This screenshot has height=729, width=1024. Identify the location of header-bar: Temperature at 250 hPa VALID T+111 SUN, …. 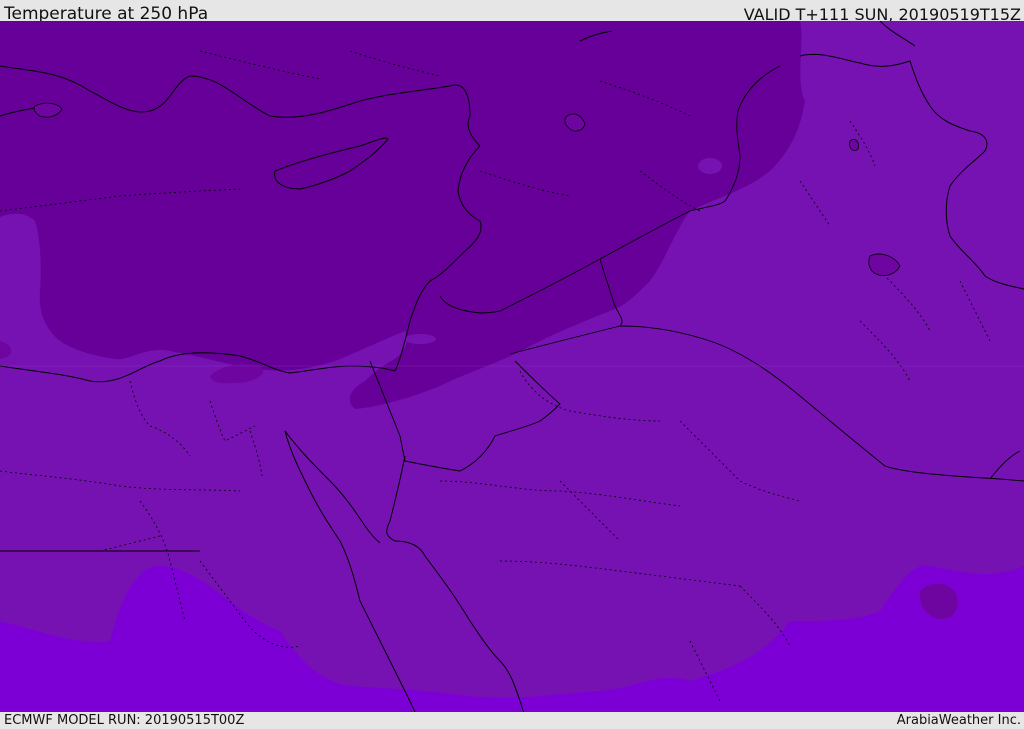
(512, 12).